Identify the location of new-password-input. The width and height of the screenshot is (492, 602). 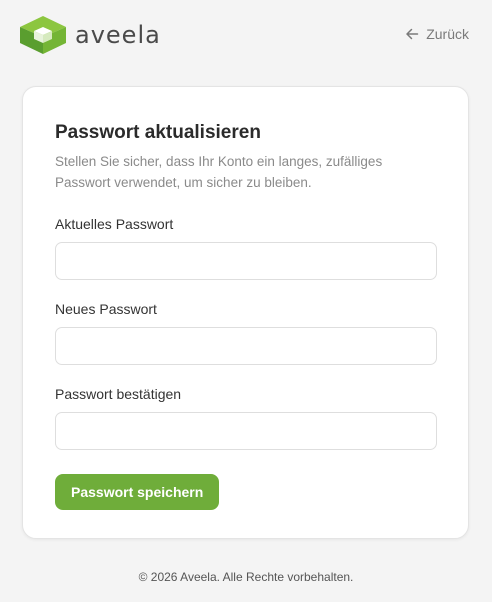
(246, 346).